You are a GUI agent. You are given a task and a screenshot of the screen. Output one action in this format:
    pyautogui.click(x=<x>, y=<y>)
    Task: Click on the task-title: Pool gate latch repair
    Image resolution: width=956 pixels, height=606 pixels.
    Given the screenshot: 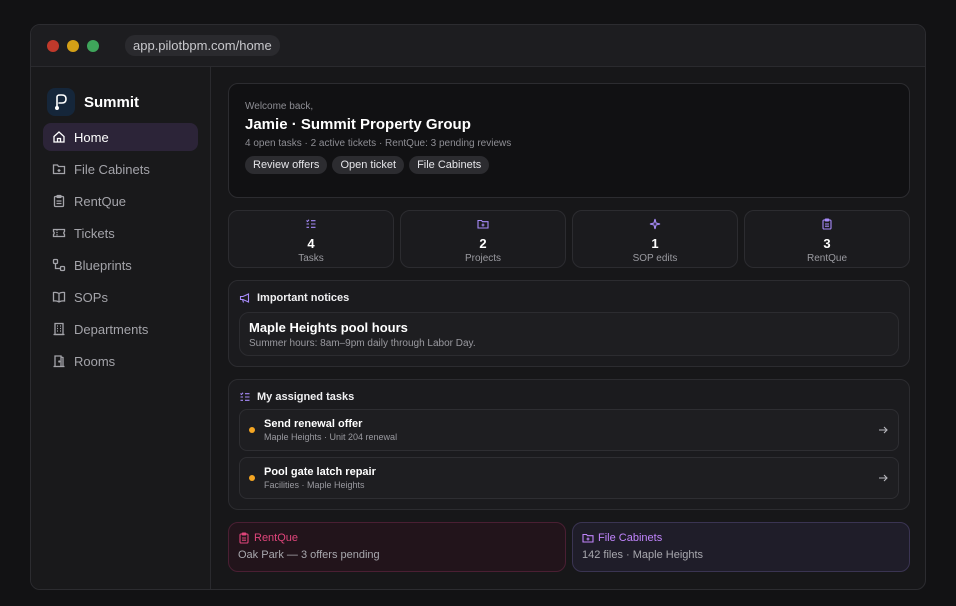 What is the action you would take?
    pyautogui.click(x=320, y=472)
    